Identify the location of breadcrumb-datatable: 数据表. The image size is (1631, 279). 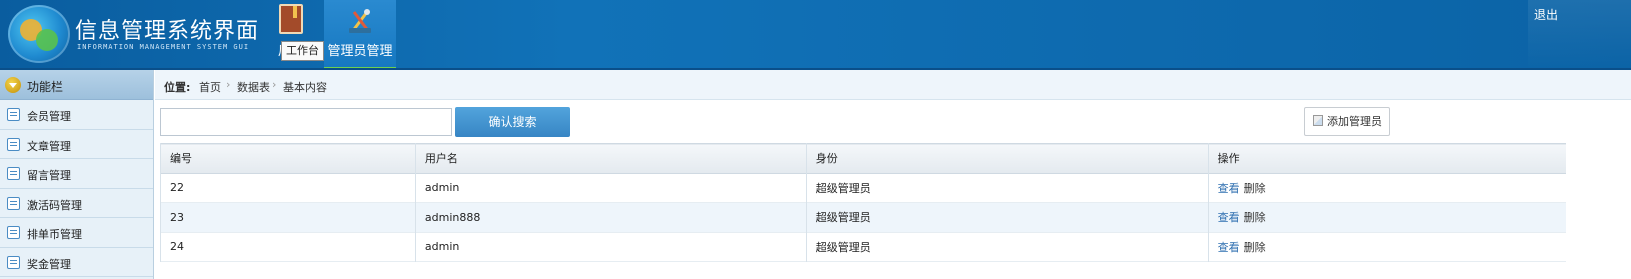
(253, 87).